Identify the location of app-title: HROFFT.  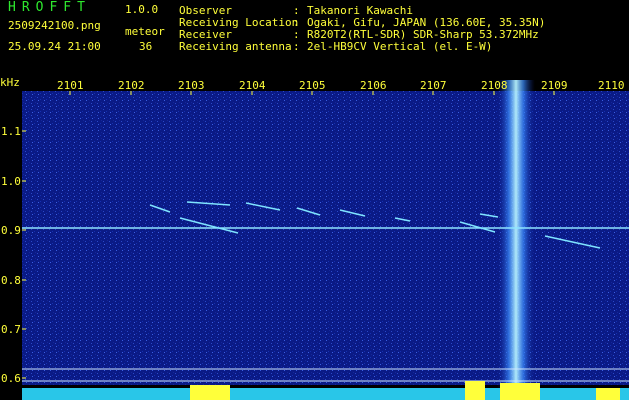
(49, 7).